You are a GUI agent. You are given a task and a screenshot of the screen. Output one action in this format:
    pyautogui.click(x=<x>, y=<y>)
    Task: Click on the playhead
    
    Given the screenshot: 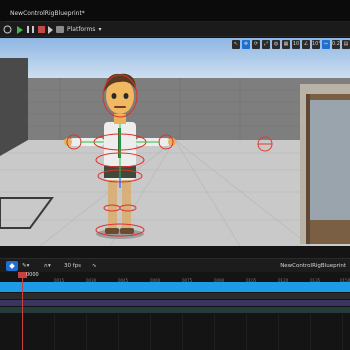 What is the action you would take?
    pyautogui.click(x=22, y=311)
    